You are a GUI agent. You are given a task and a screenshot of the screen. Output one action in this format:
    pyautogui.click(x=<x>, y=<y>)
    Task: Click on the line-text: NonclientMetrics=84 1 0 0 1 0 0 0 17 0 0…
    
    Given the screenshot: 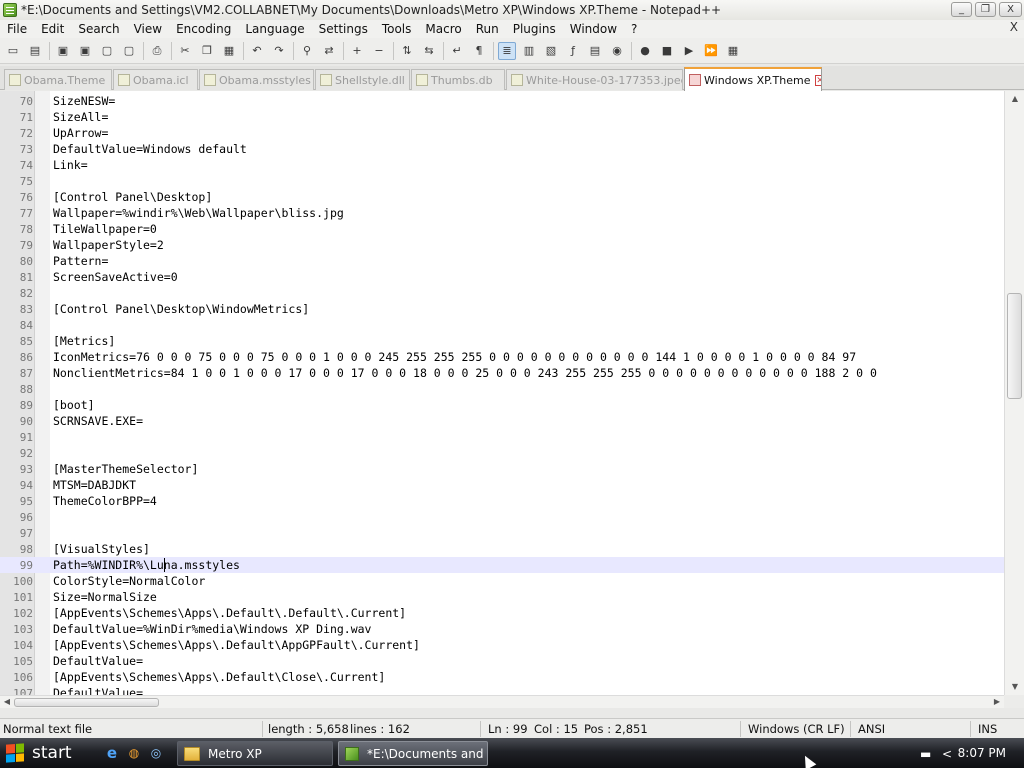 What is the action you would take?
    pyautogui.click(x=465, y=373)
    